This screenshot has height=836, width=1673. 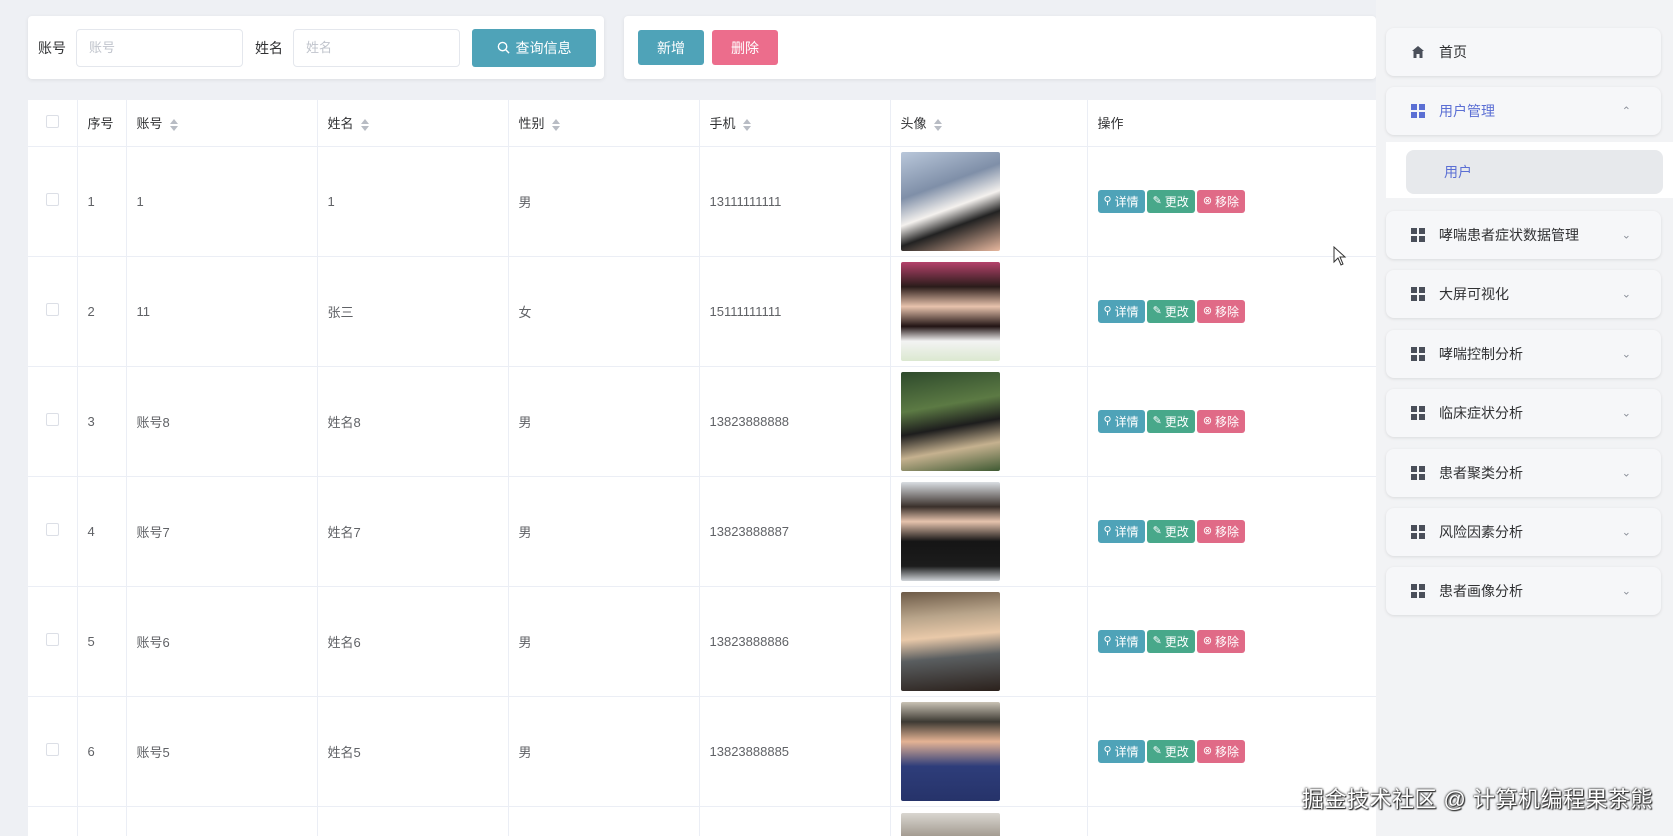 What do you see at coordinates (1523, 52) in the screenshot?
I see `sidebar-item-home: 首页` at bounding box center [1523, 52].